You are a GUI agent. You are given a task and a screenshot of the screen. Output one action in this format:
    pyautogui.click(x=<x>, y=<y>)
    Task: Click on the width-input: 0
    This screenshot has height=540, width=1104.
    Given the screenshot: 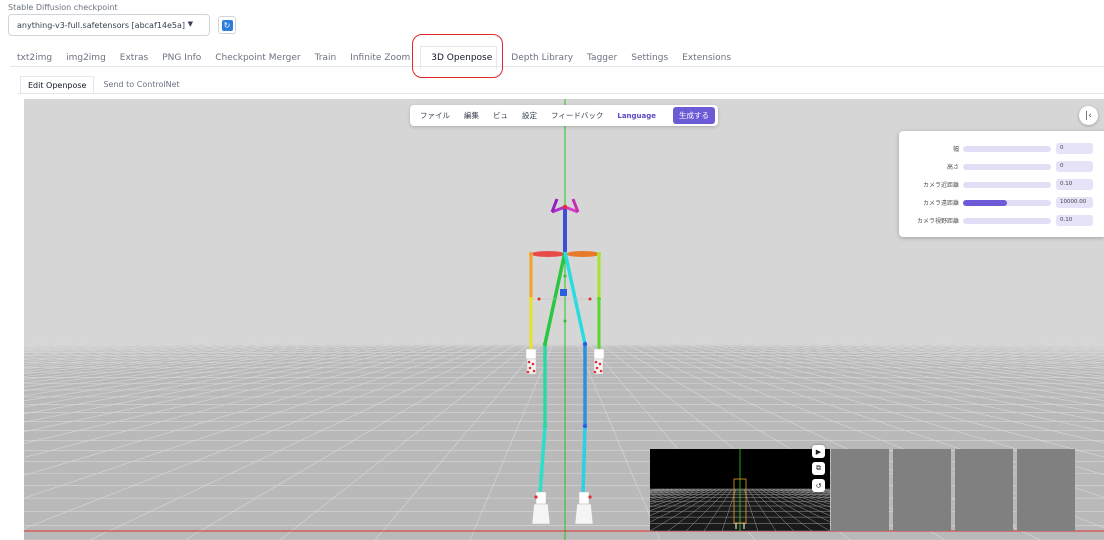 What is the action you would take?
    pyautogui.click(x=1074, y=148)
    